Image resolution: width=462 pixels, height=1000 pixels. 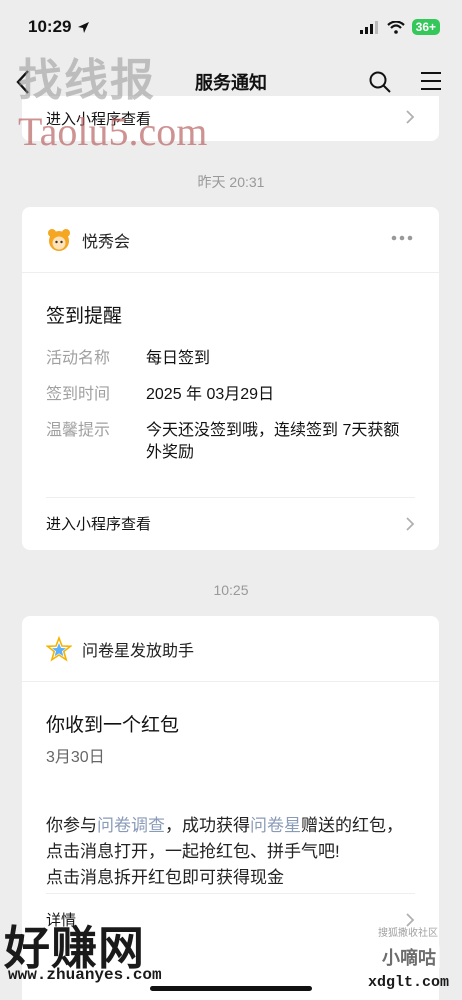 I want to click on app-name: 悦秀会, so click(x=106, y=242).